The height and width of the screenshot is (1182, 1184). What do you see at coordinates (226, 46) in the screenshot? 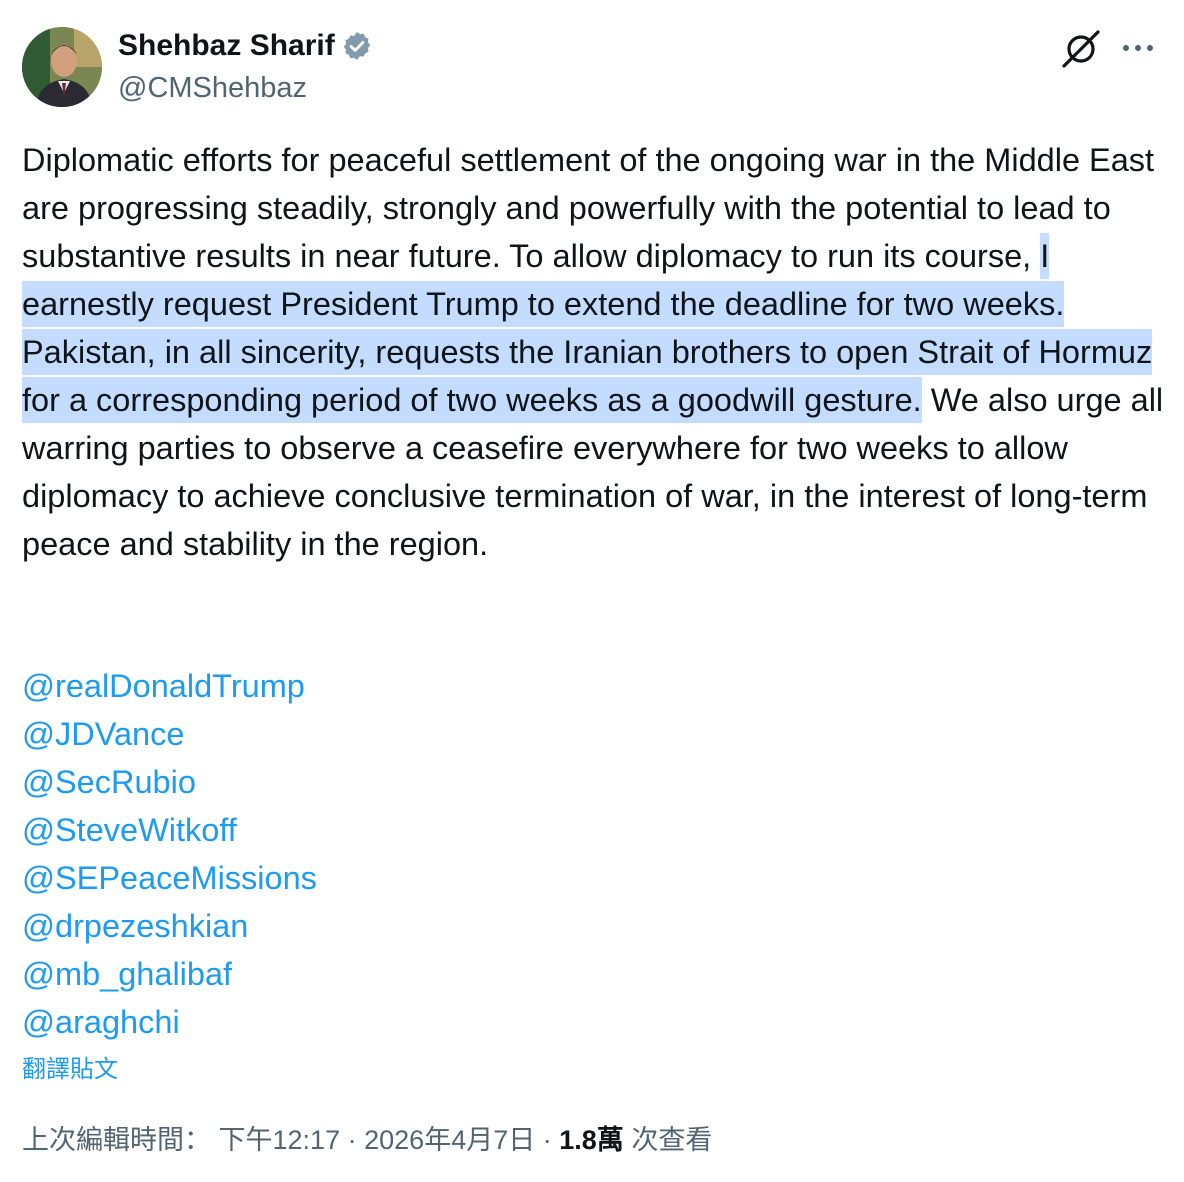
I see `author-display-name: Shehbaz Sharif` at bounding box center [226, 46].